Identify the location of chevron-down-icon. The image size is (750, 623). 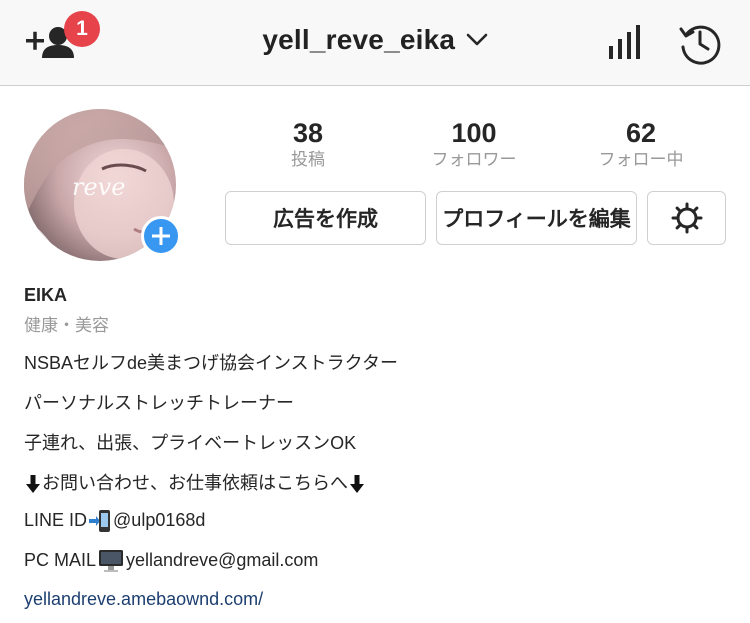
(476, 39).